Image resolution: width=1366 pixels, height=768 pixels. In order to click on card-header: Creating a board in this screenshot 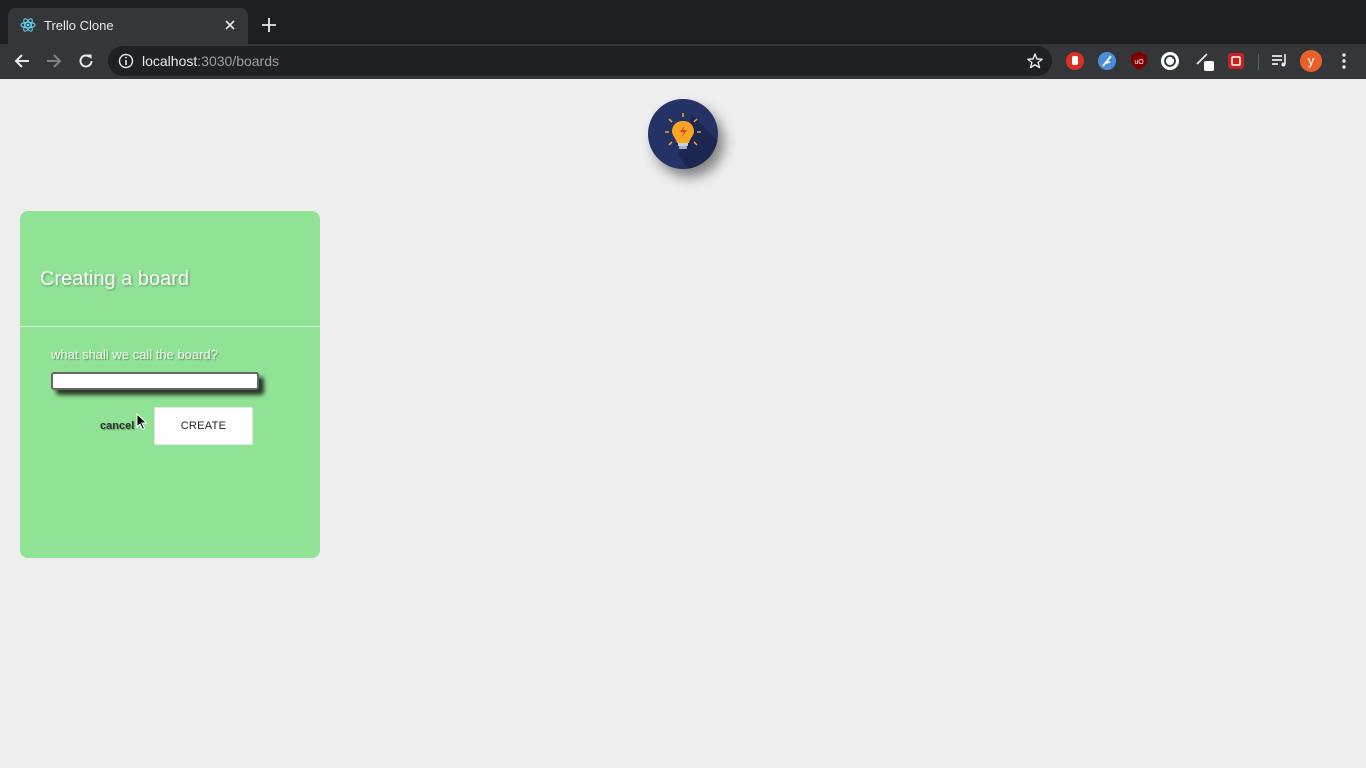, I will do `click(170, 269)`.